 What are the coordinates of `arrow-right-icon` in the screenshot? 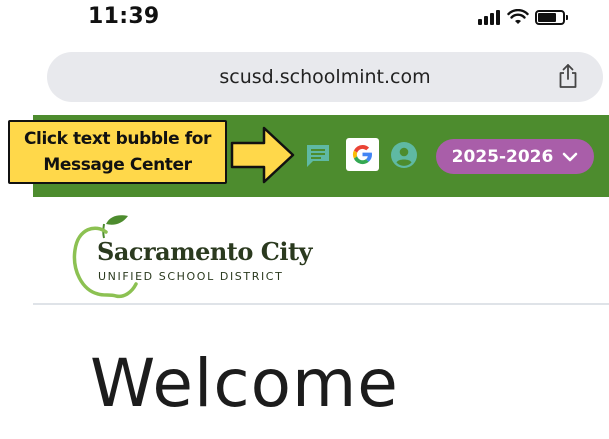 It's located at (262, 155).